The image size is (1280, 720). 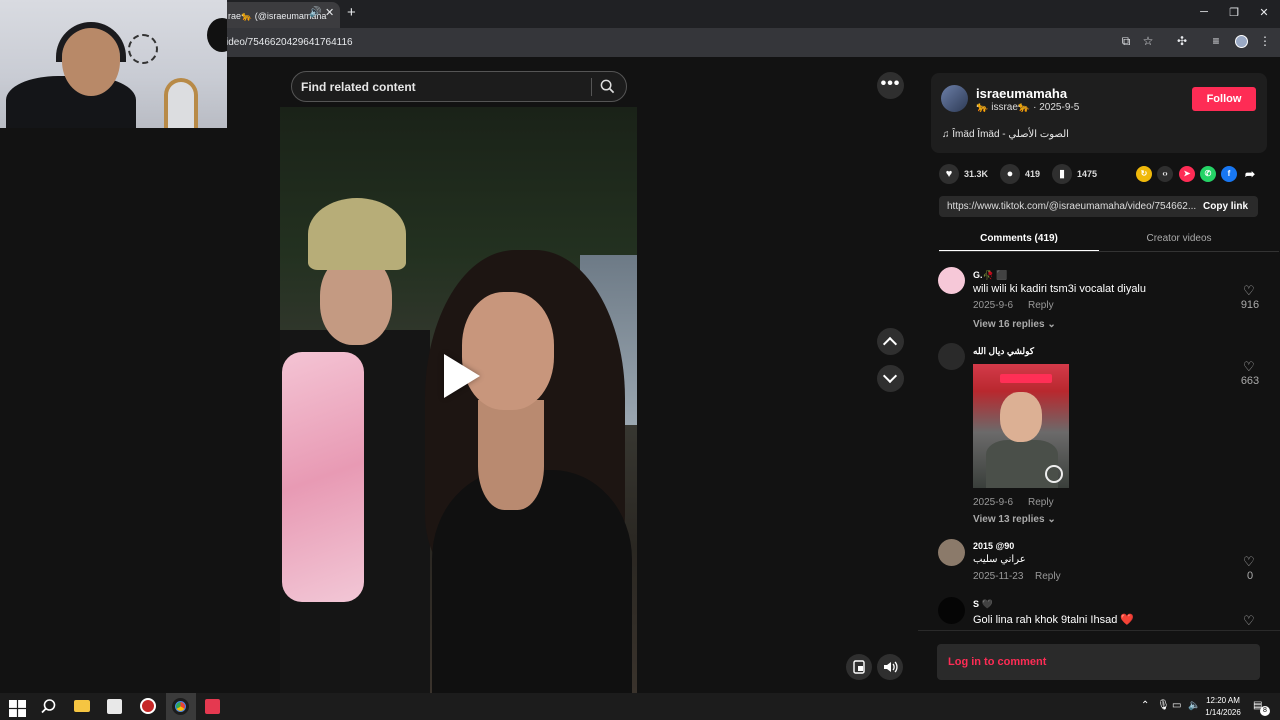 What do you see at coordinates (1019, 238) in the screenshot?
I see `tab-comments: Comments (419)` at bounding box center [1019, 238].